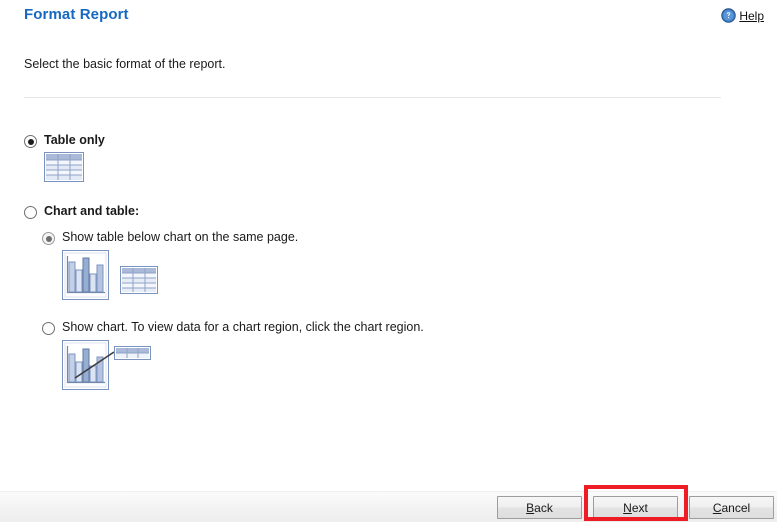  I want to click on next-accel: N, so click(627, 507).